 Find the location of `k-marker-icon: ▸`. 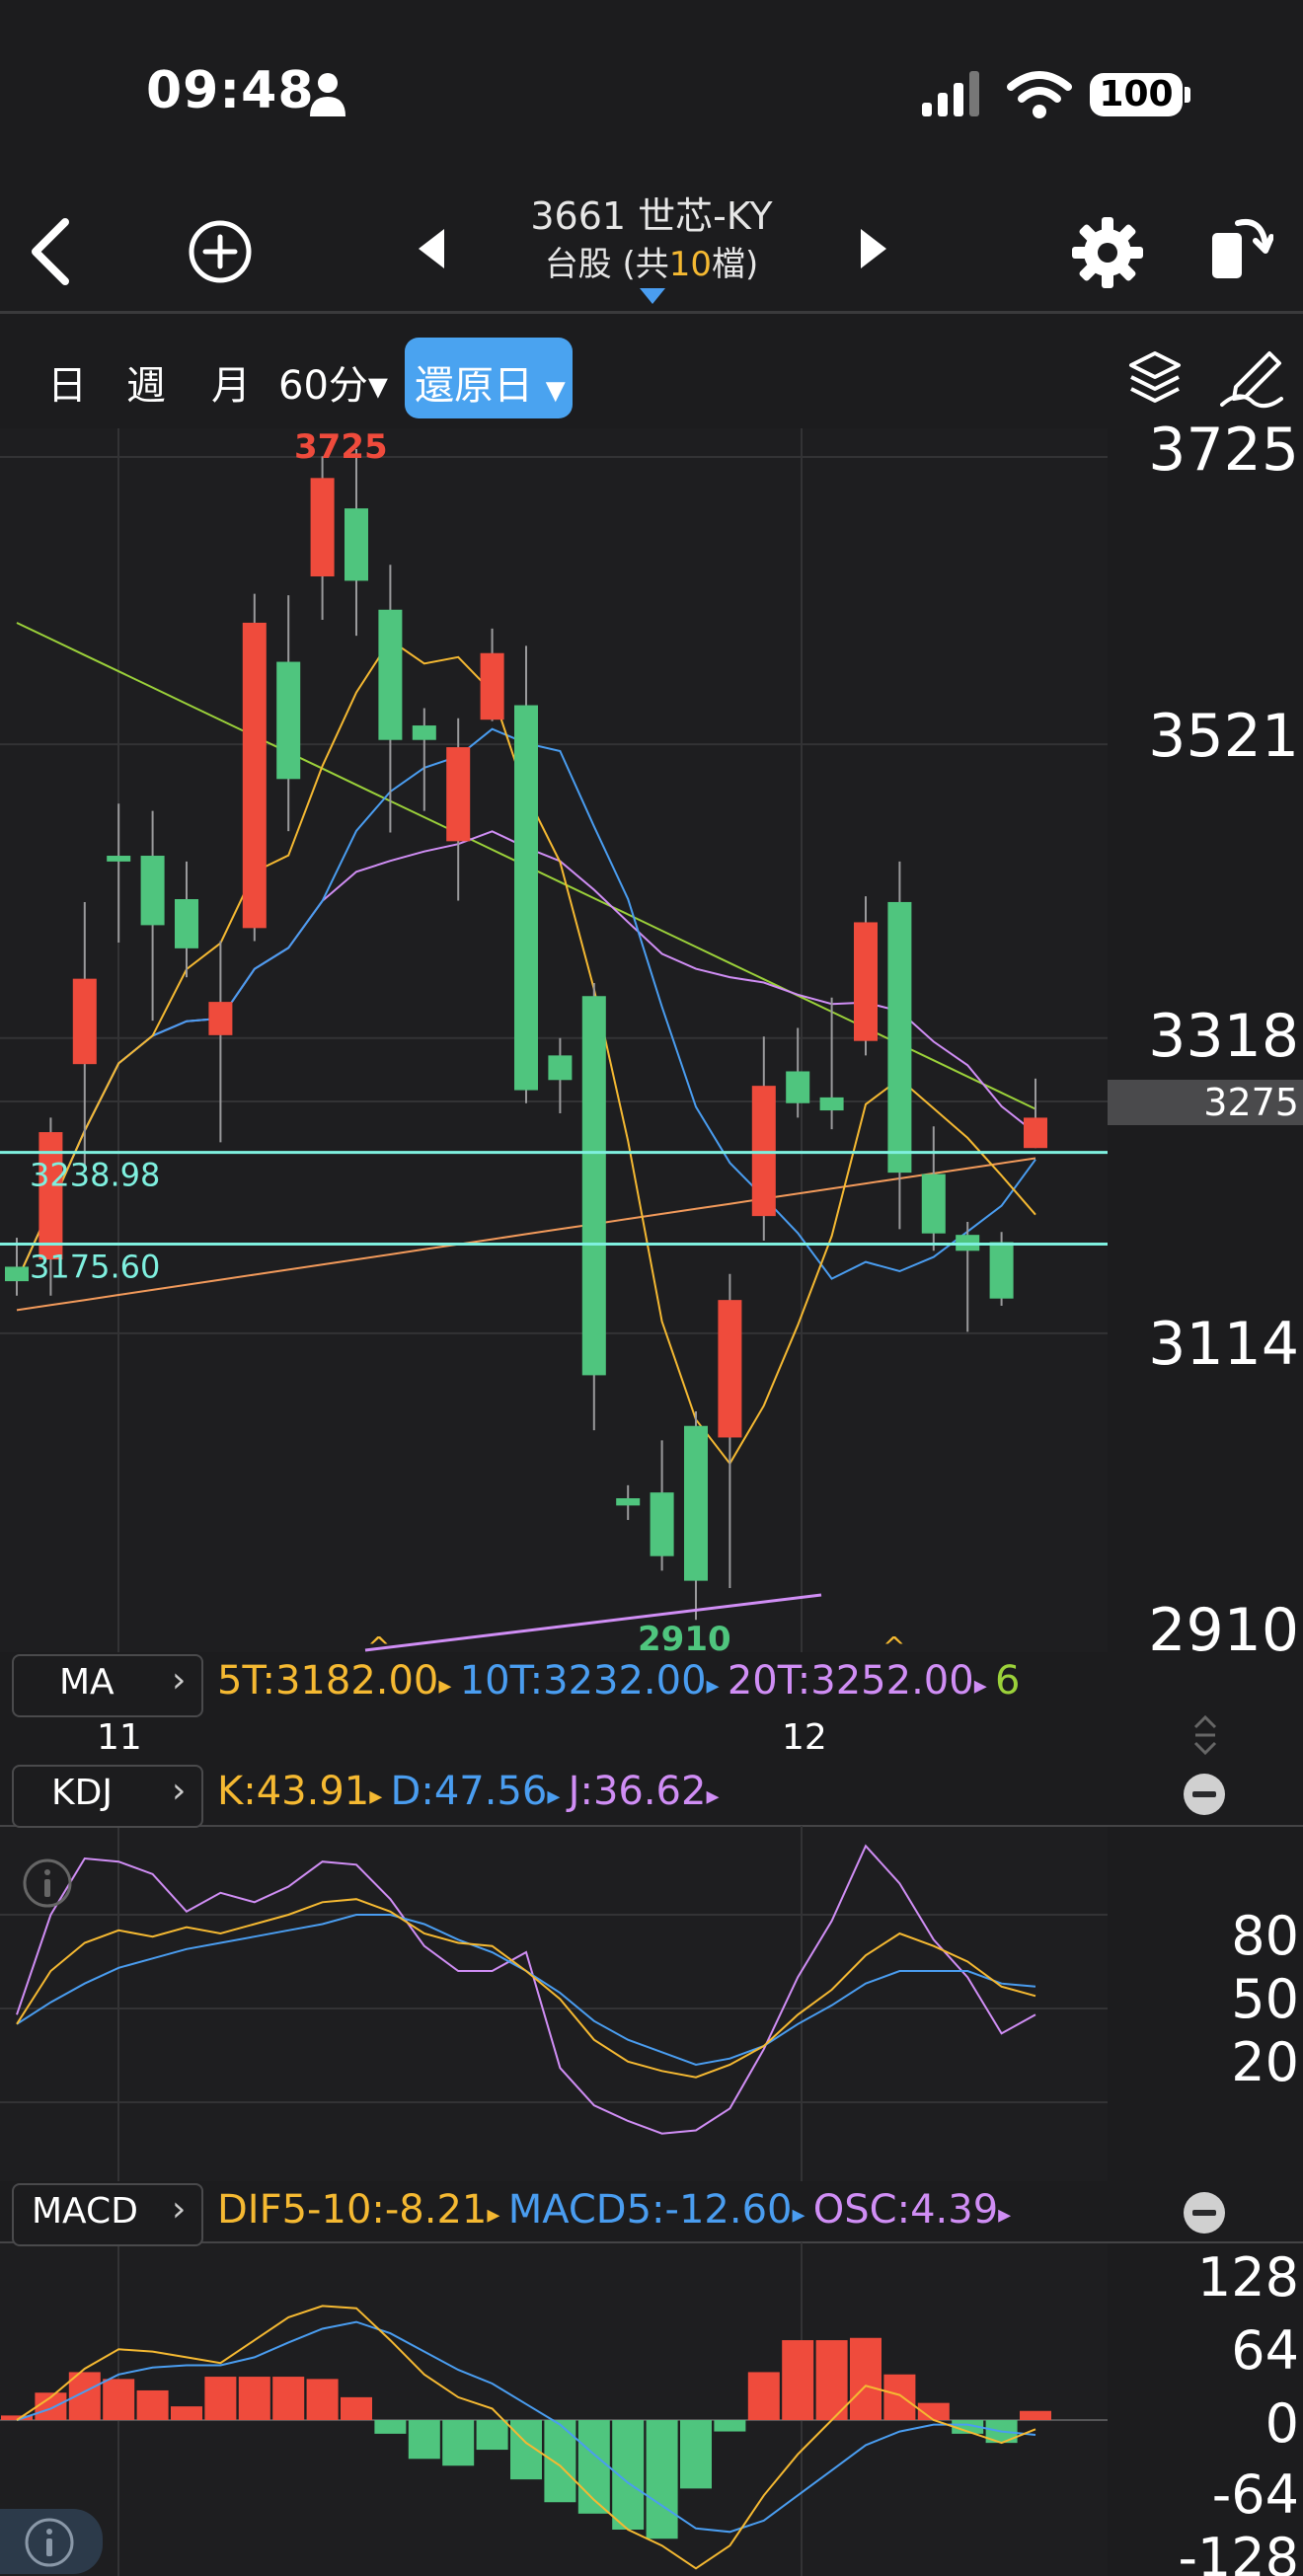

k-marker-icon: ▸ is located at coordinates (380, 1796).